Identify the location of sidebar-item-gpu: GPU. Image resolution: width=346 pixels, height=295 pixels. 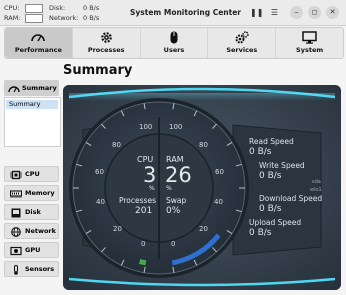
(31, 250).